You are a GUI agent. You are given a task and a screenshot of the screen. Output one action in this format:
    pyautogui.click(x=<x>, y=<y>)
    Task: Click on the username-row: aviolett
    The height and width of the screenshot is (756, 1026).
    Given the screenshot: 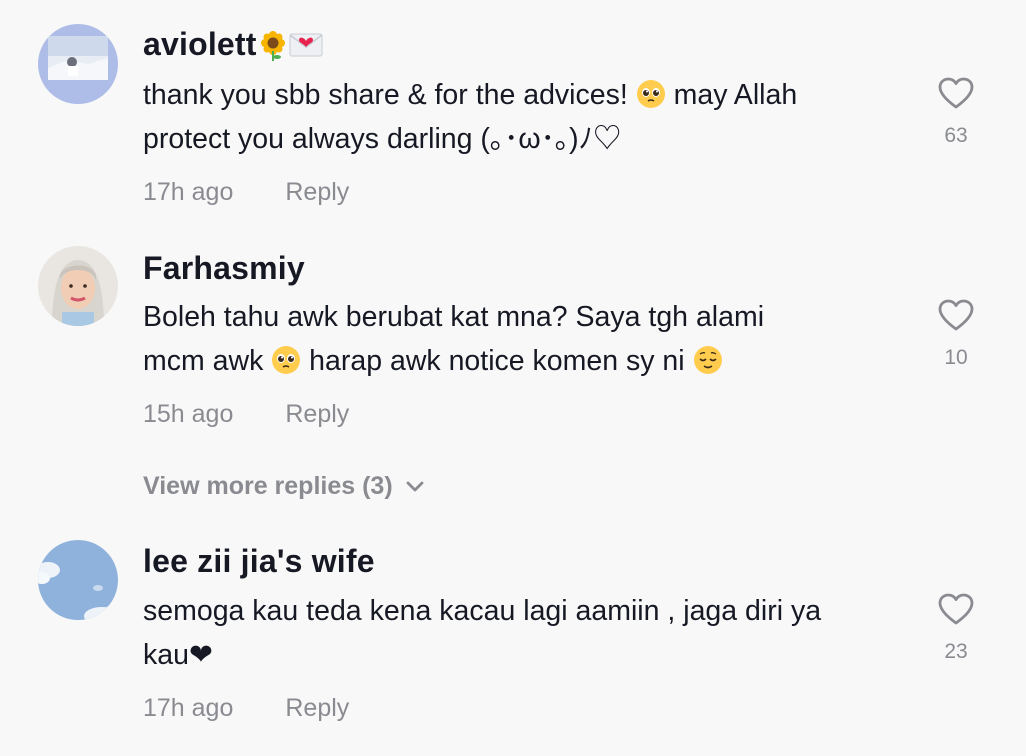 What is the action you would take?
    pyautogui.click(x=233, y=44)
    